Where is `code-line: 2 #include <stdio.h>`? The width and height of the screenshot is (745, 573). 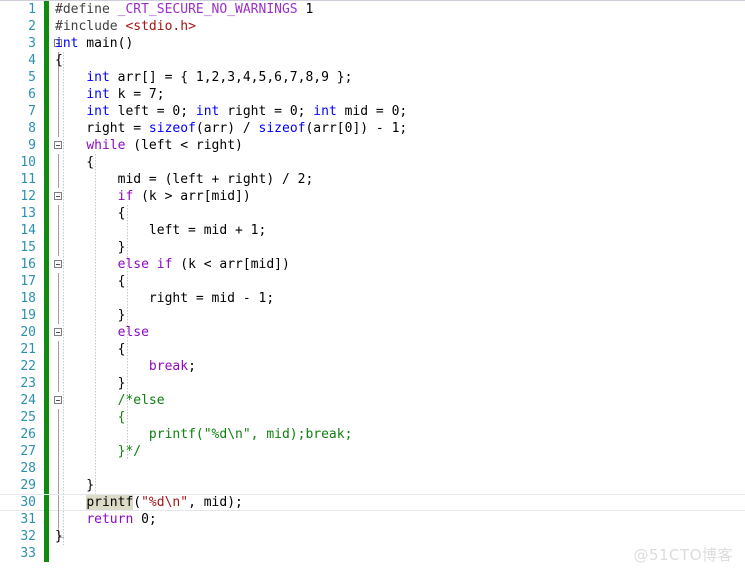 code-line: 2 #include <stdio.h> is located at coordinates (372, 26).